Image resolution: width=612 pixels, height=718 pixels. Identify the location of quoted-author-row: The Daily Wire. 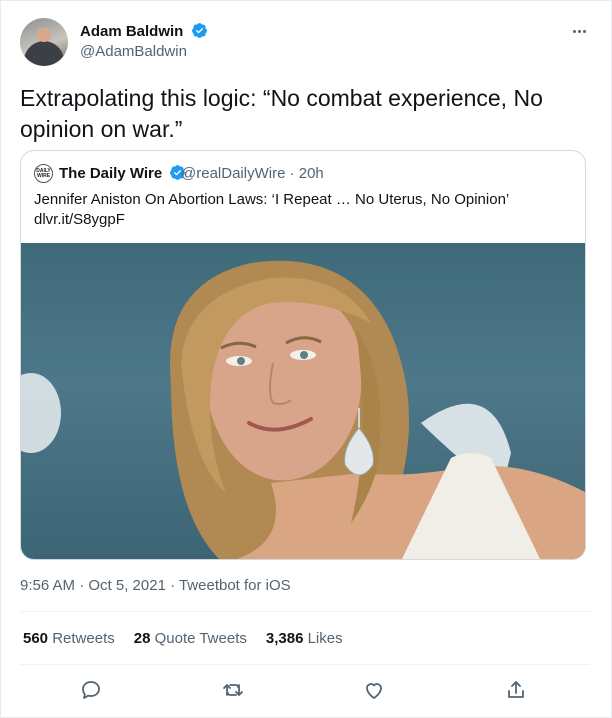
(122, 173).